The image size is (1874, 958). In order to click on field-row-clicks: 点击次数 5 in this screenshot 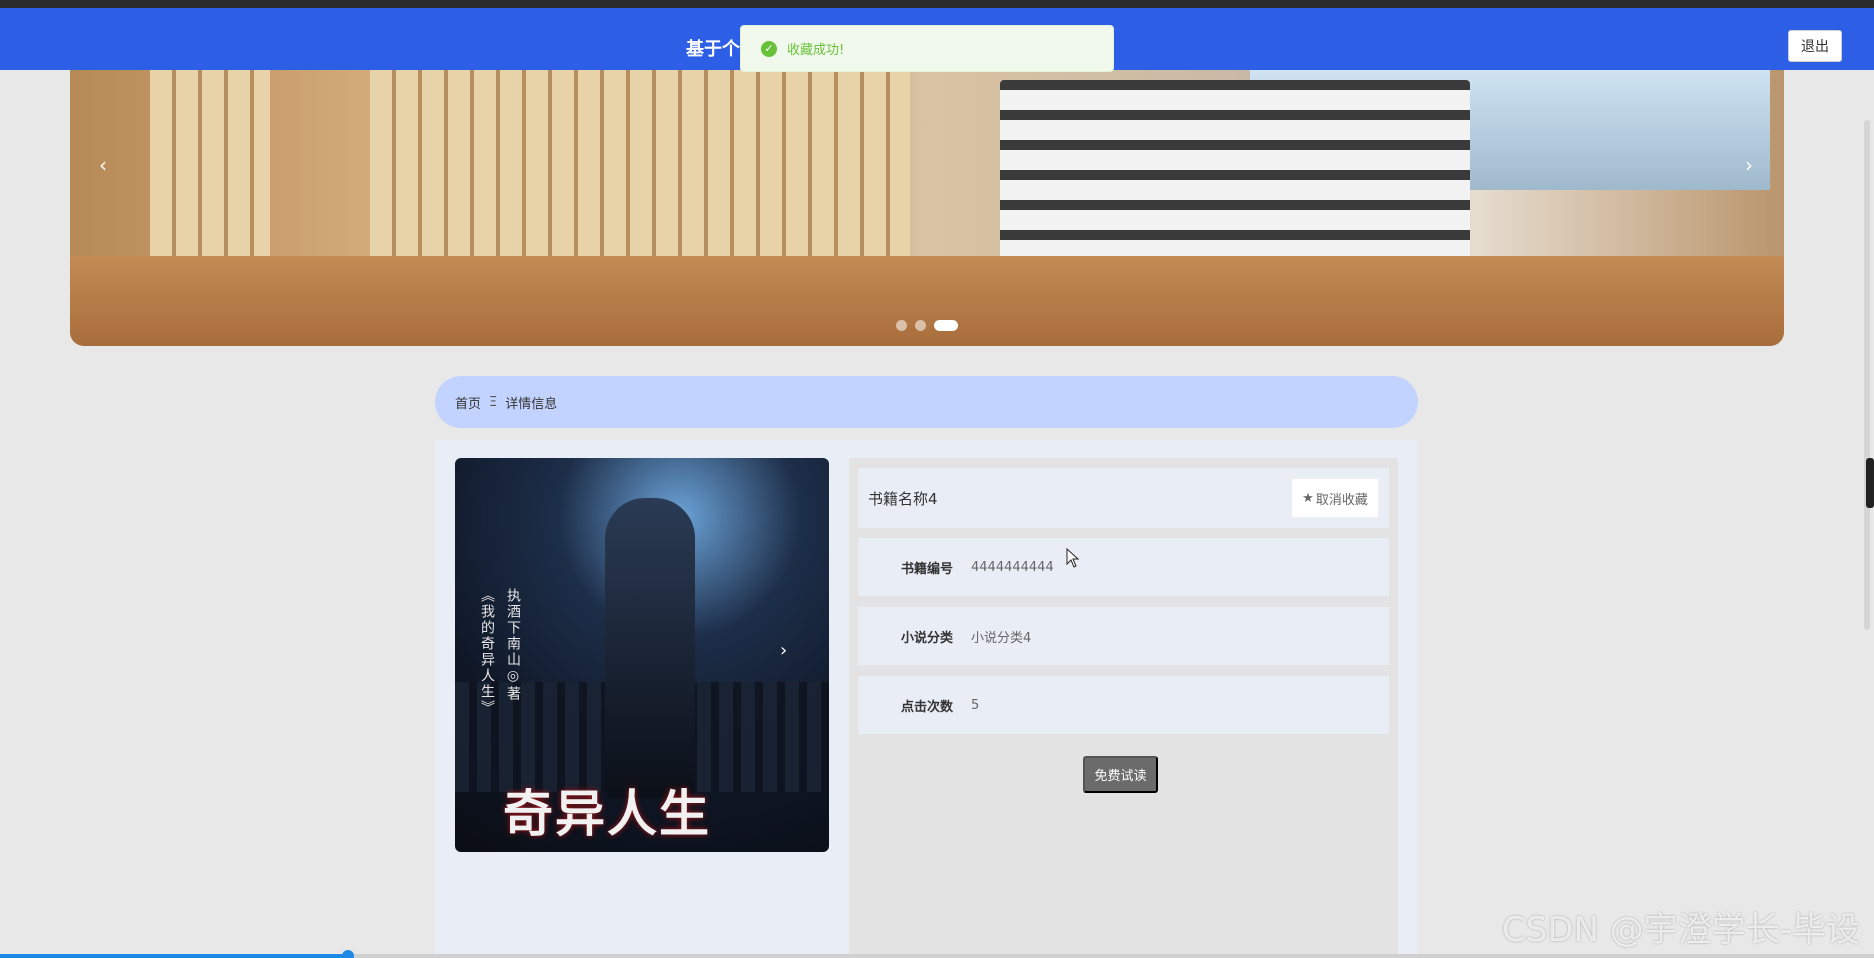, I will do `click(1123, 705)`.